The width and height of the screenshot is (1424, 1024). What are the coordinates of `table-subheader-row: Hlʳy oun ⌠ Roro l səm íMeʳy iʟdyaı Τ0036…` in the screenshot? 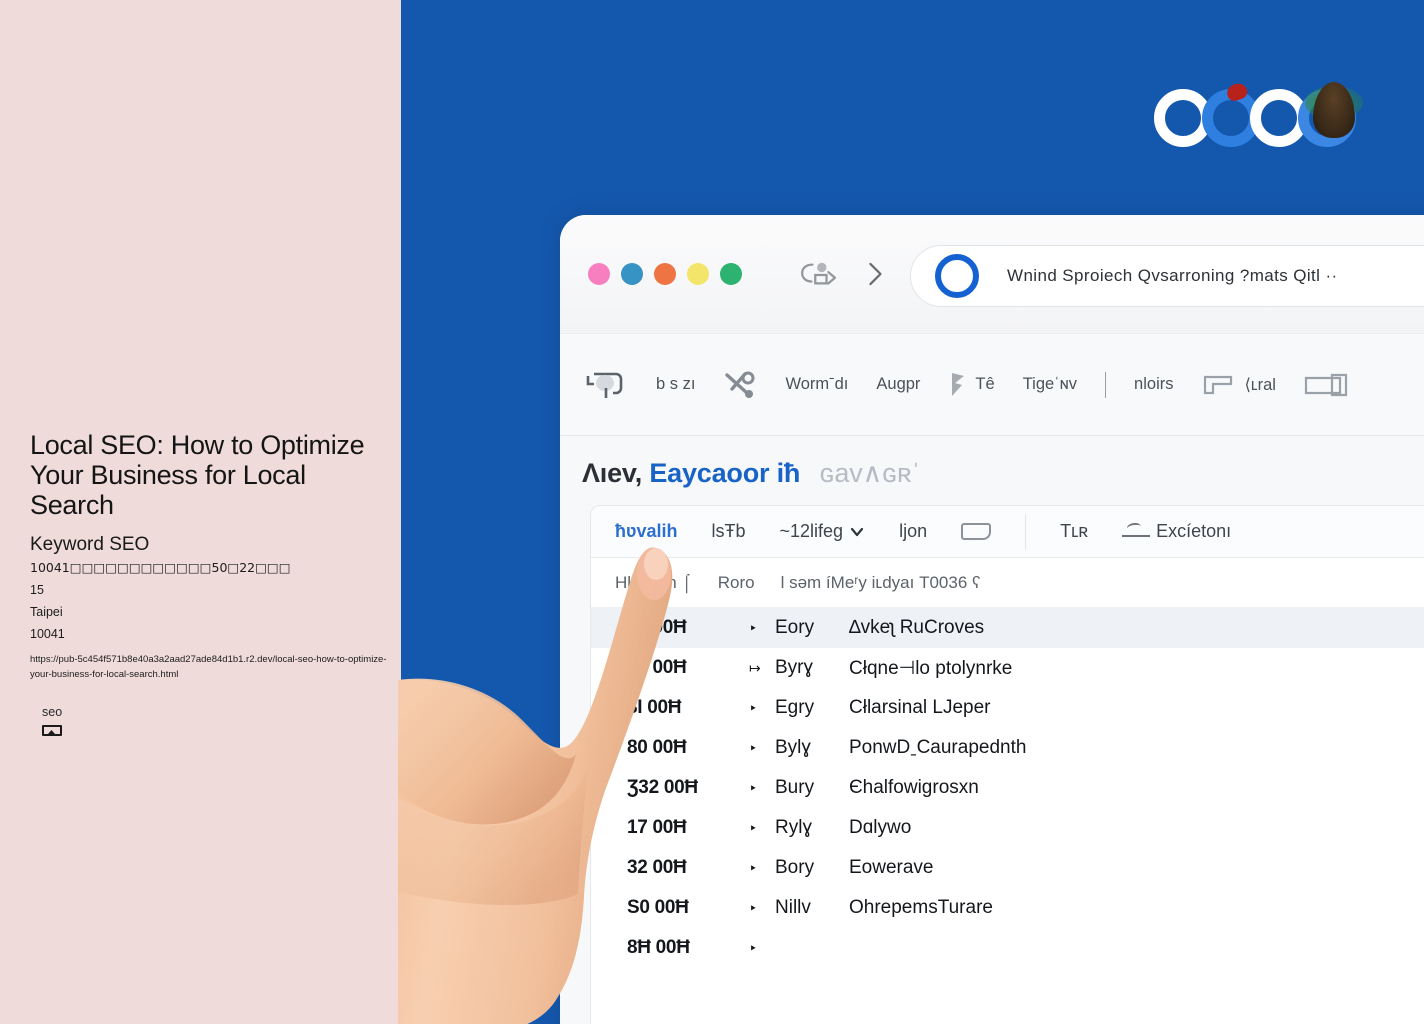 It's located at (1007, 583).